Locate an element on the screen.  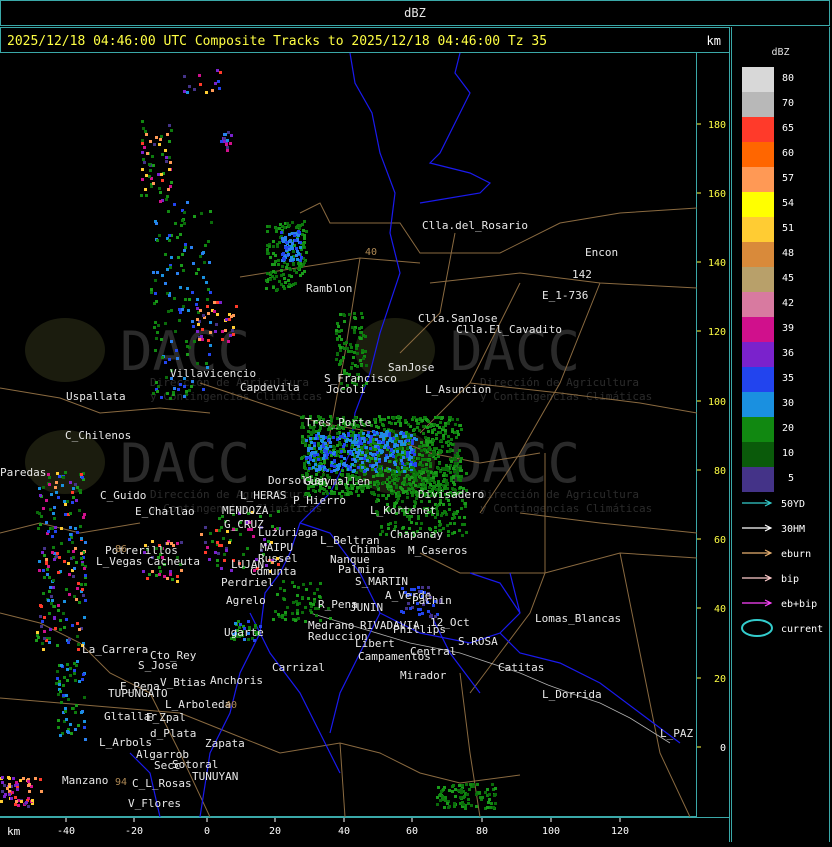
place-label: C_Chilenos is located at coordinates (98, 435).